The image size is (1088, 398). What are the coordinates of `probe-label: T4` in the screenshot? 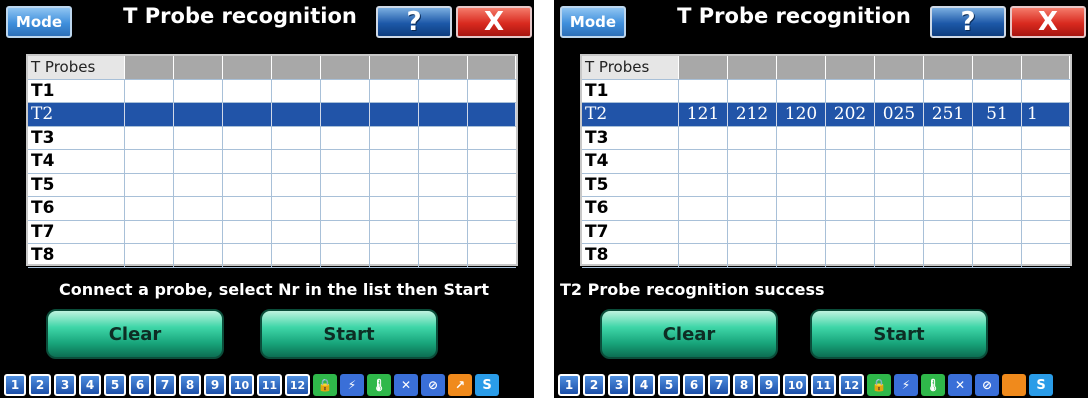 It's located at (630, 161).